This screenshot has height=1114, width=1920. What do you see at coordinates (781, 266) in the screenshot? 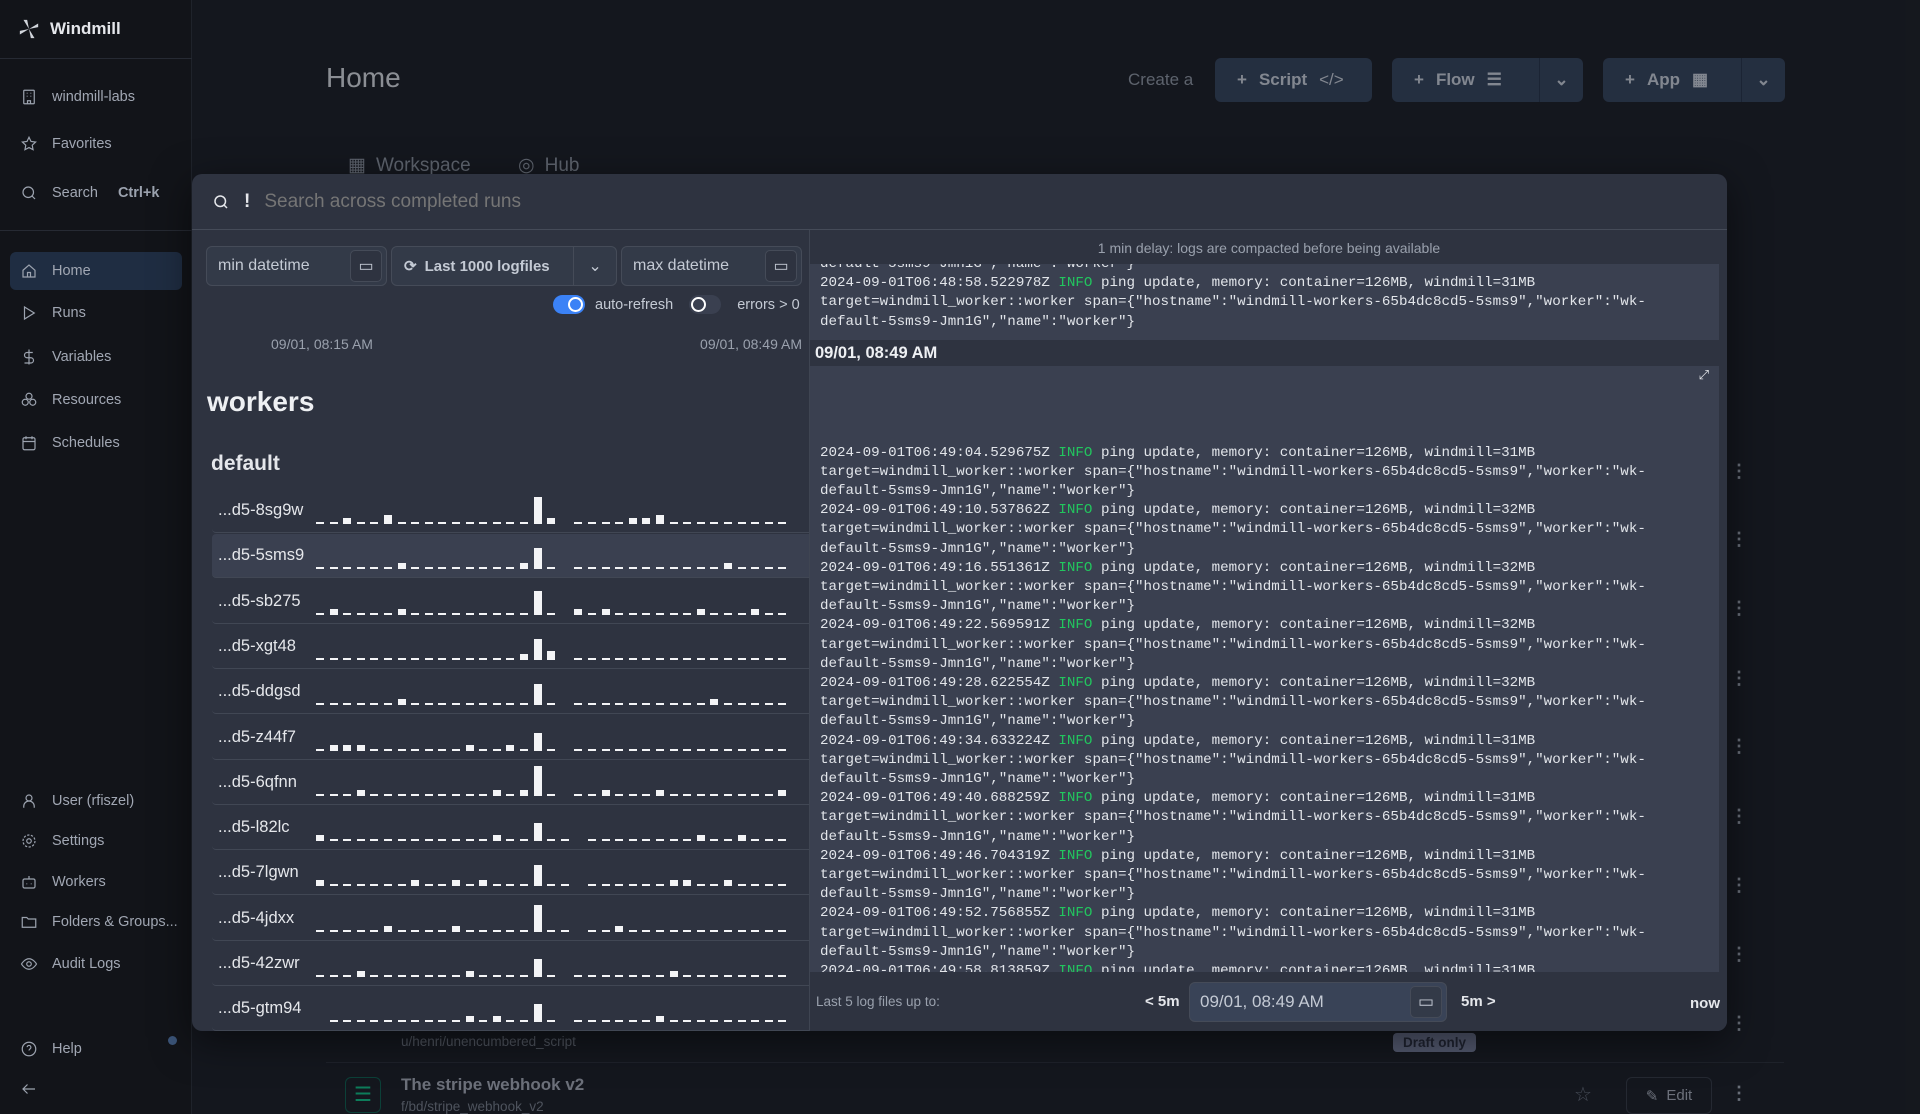
I see `calendar-icon: ▭` at bounding box center [781, 266].